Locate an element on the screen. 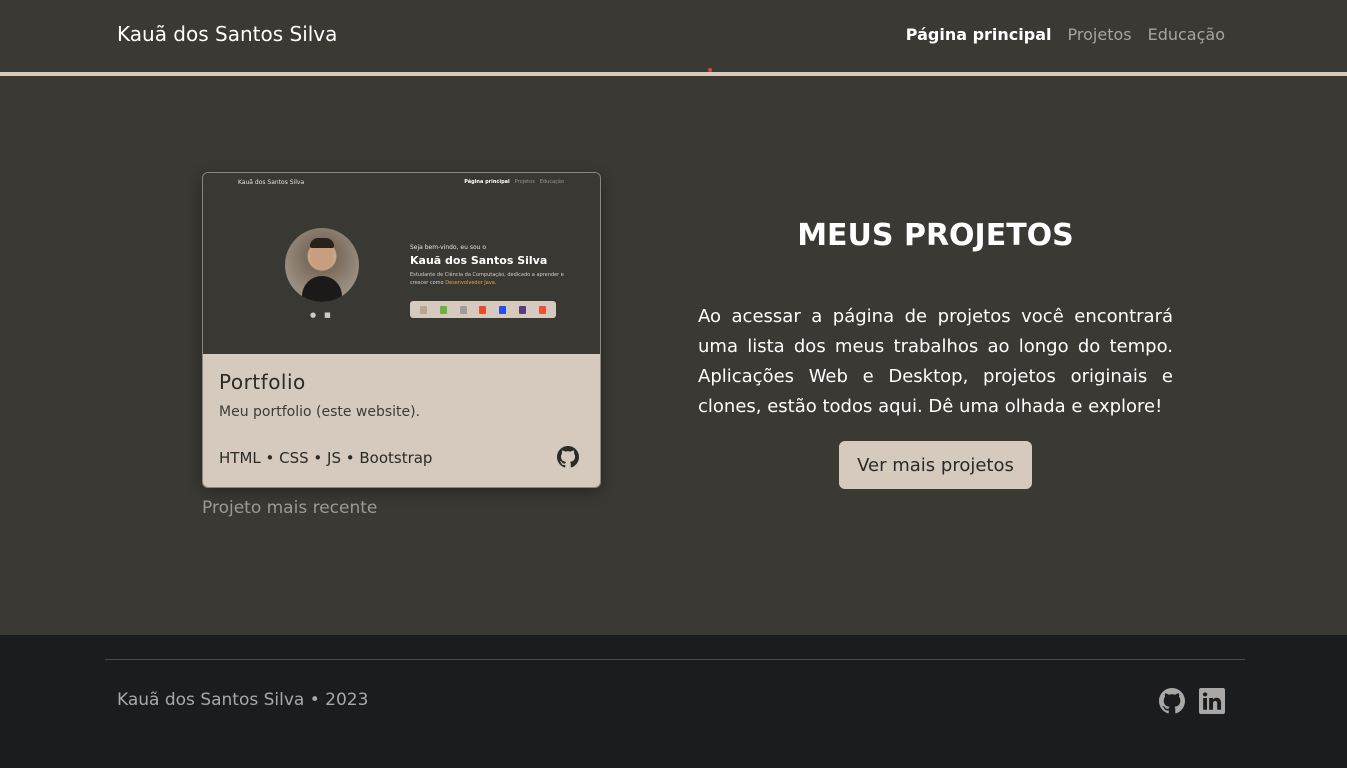 Image resolution: width=1347 pixels, height=768 pixels. card-title: Portfolio is located at coordinates (262, 382).